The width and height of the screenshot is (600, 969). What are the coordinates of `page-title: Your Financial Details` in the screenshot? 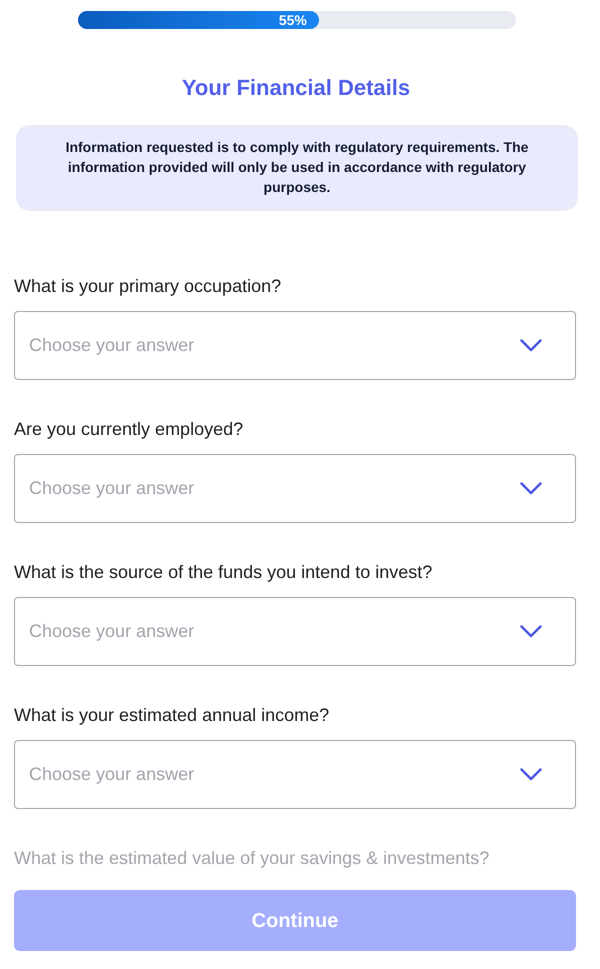 It's located at (296, 88).